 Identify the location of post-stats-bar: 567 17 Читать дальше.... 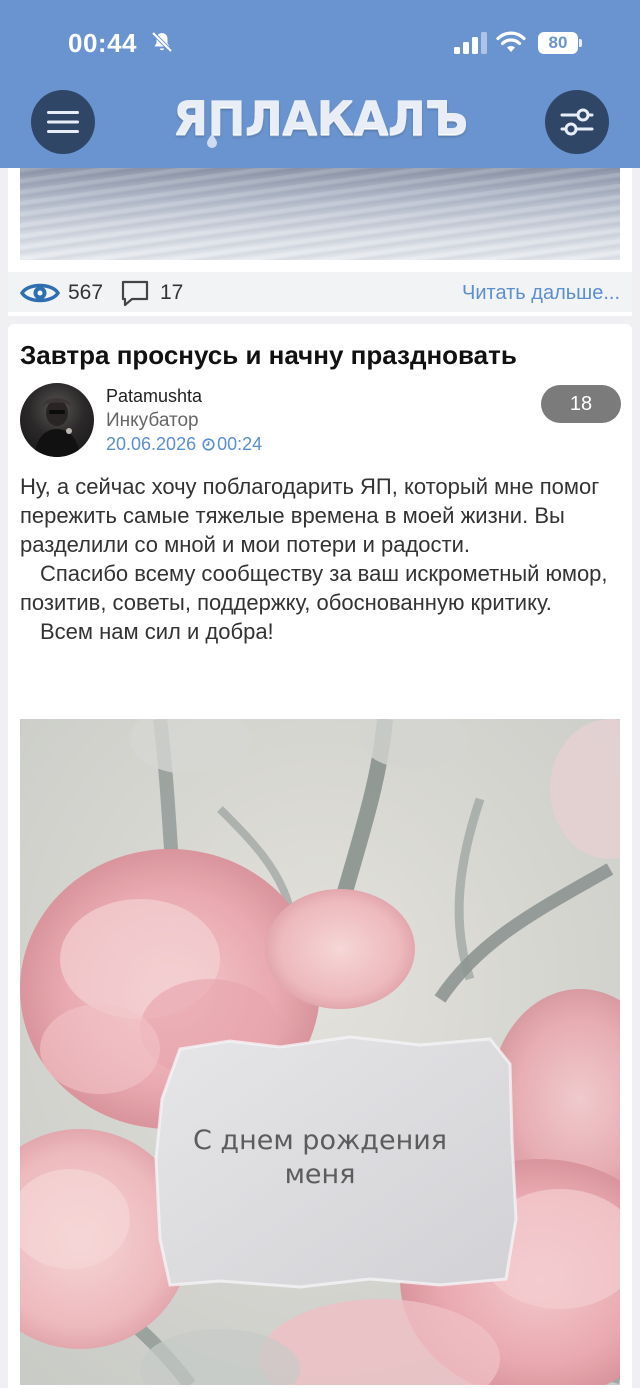
(320, 292).